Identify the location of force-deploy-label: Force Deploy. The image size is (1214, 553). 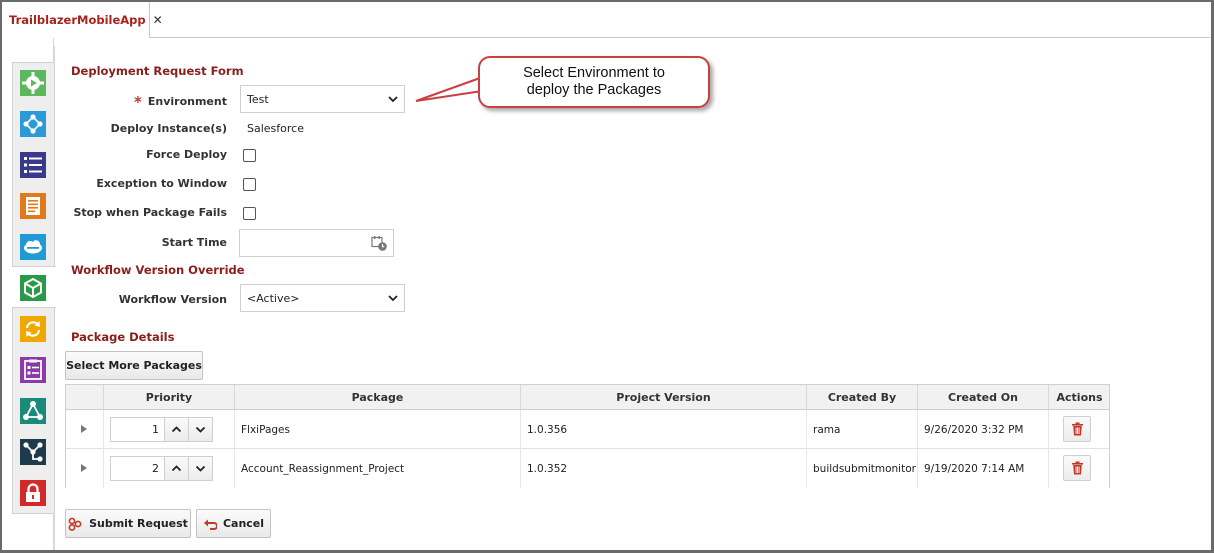
(186, 154).